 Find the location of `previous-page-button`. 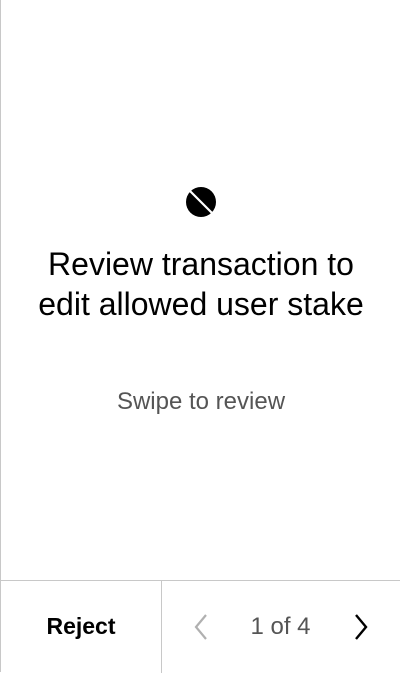

previous-page-button is located at coordinates (201, 627).